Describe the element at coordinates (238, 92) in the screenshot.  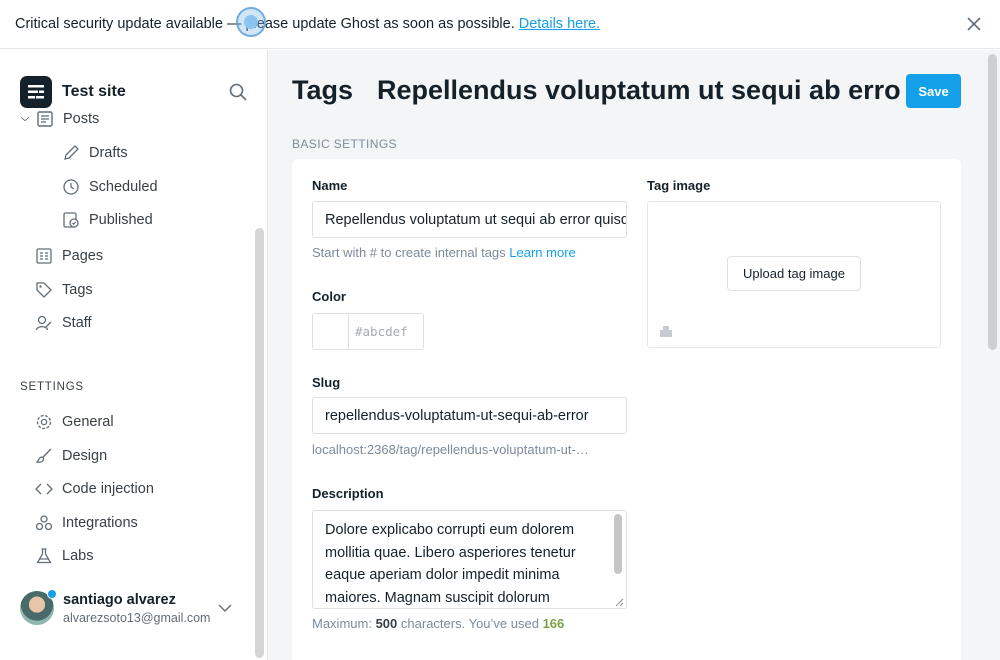
I see `search-icon` at that location.